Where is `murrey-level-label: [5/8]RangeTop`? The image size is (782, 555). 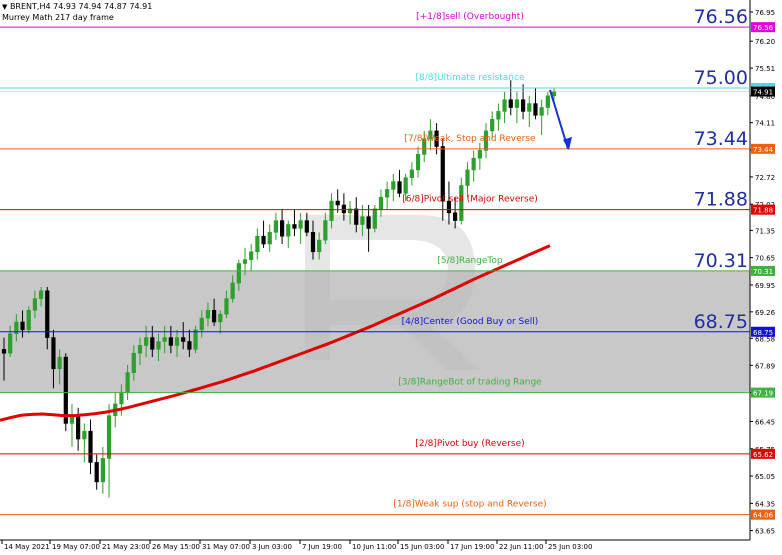 murrey-level-label: [5/8]RangeTop is located at coordinates (470, 261).